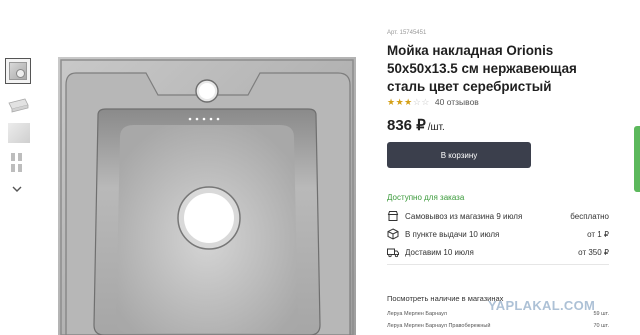 The width and height of the screenshot is (640, 335). Describe the element at coordinates (459, 155) in the screenshot. I see `add-to-cart-button: В корзину` at that location.